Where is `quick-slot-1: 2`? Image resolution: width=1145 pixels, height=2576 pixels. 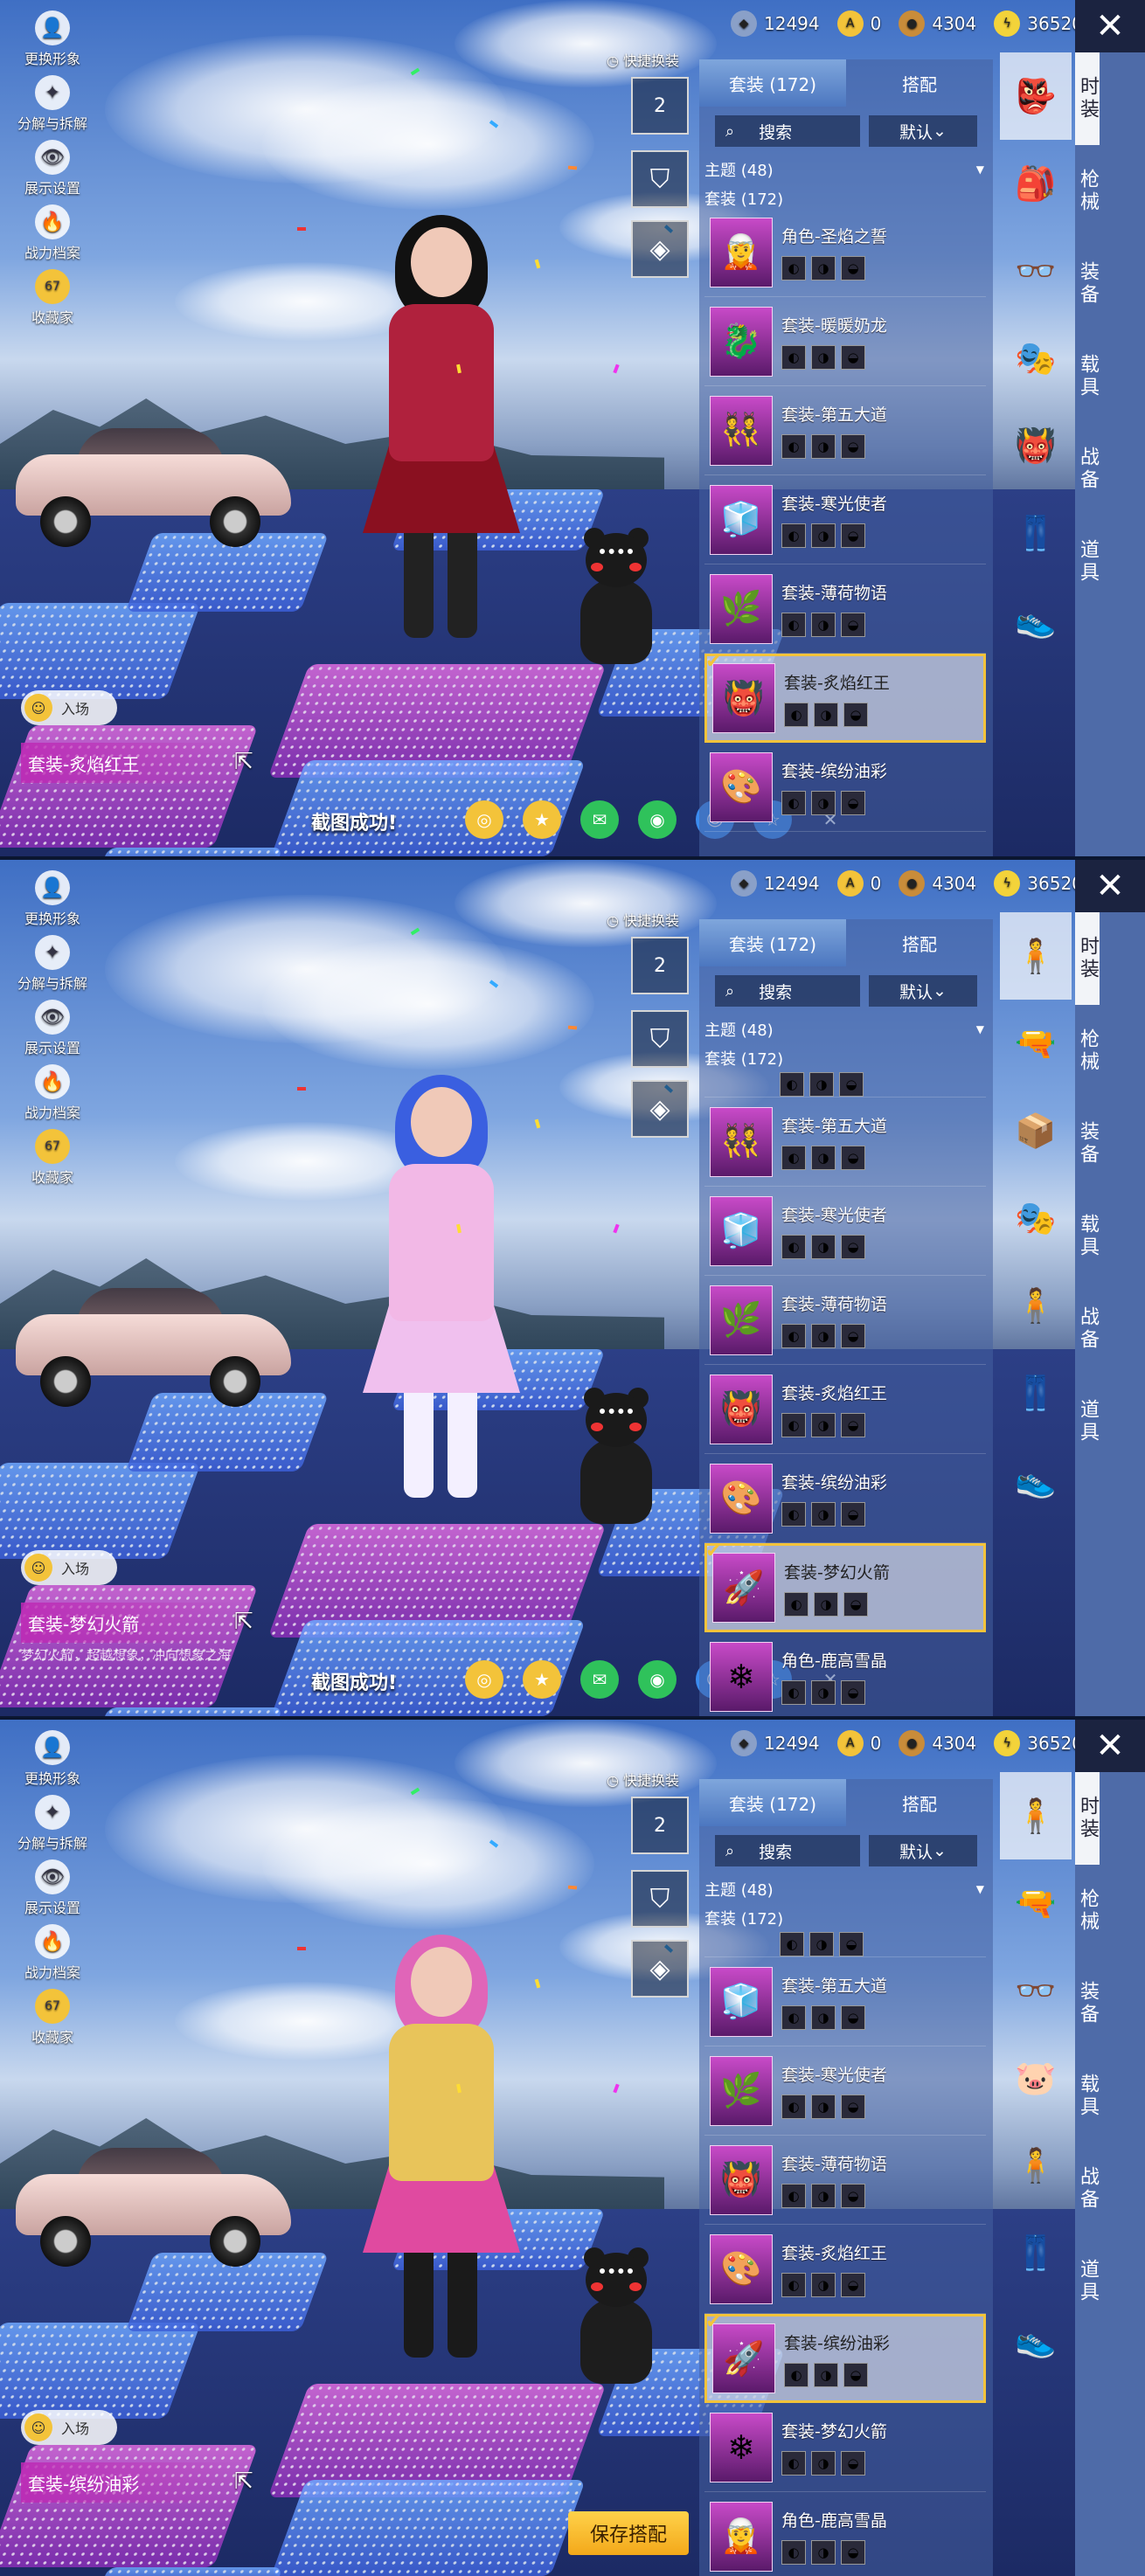
quick-slot-1: 2 is located at coordinates (660, 1825).